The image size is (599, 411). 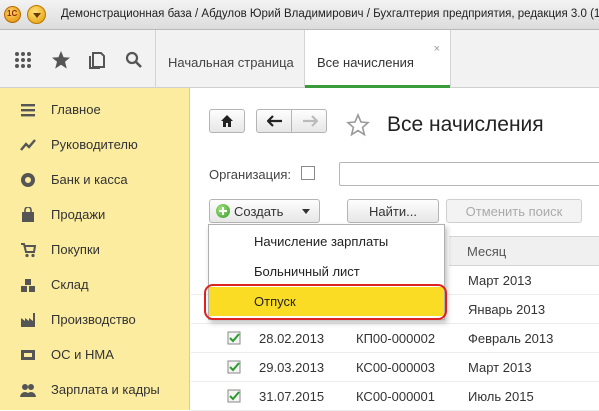 I want to click on forward-button, so click(x=309, y=121).